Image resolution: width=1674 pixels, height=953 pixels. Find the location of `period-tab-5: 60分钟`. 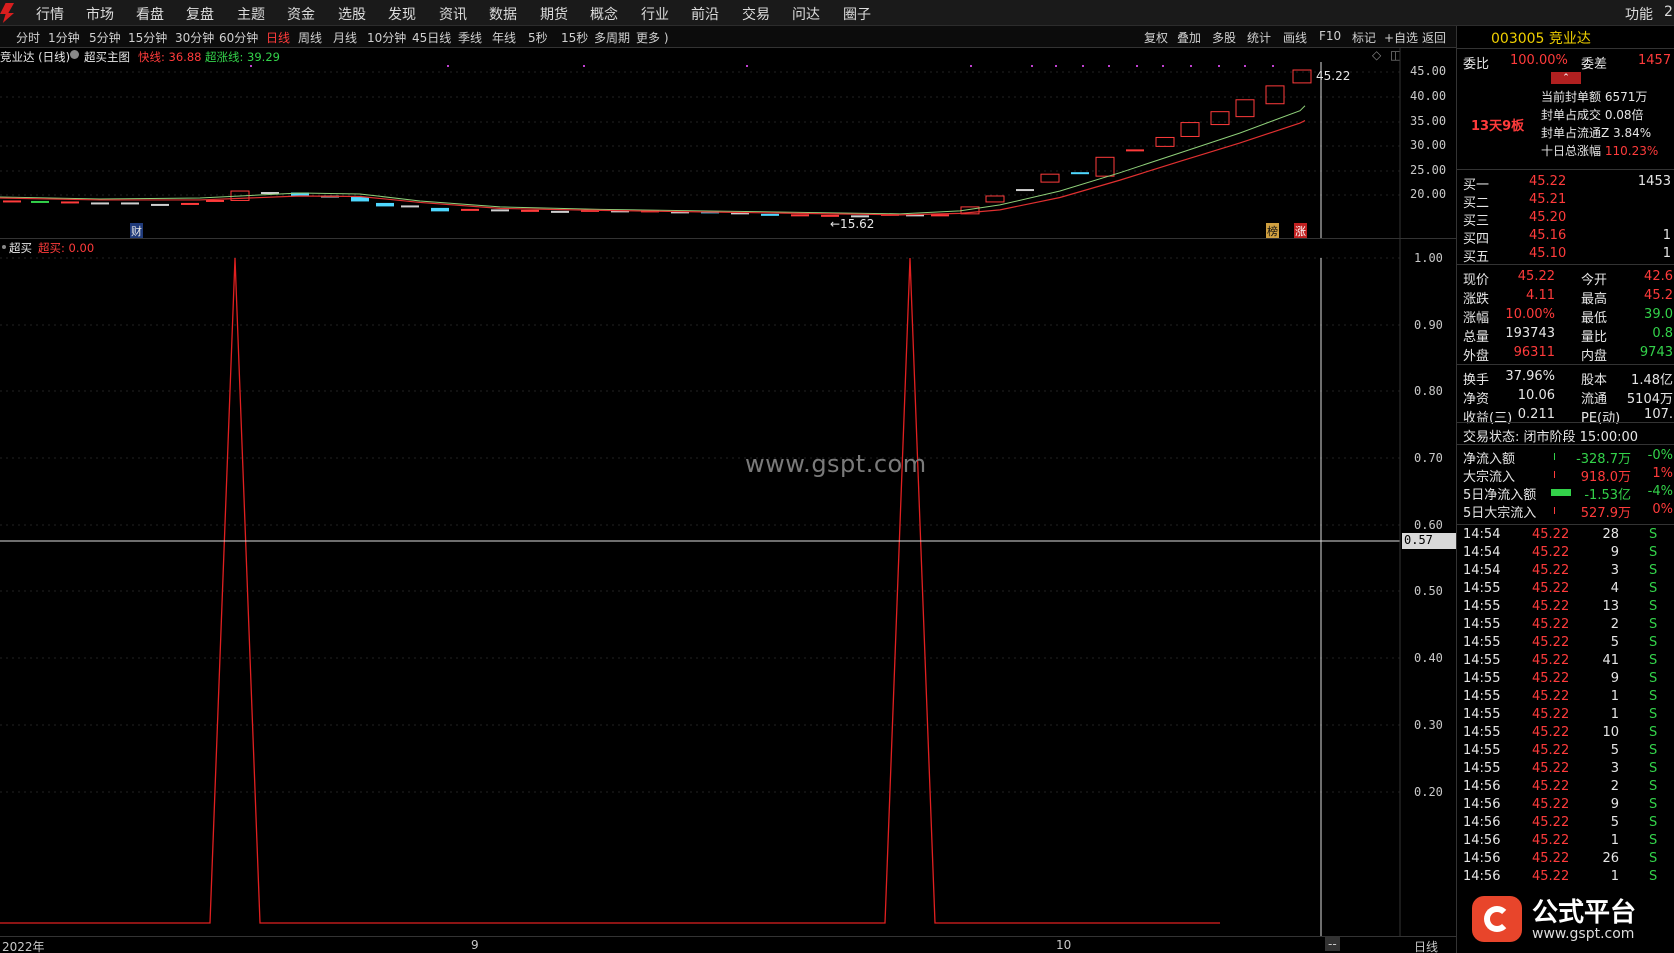

period-tab-5: 60分钟 is located at coordinates (238, 37).